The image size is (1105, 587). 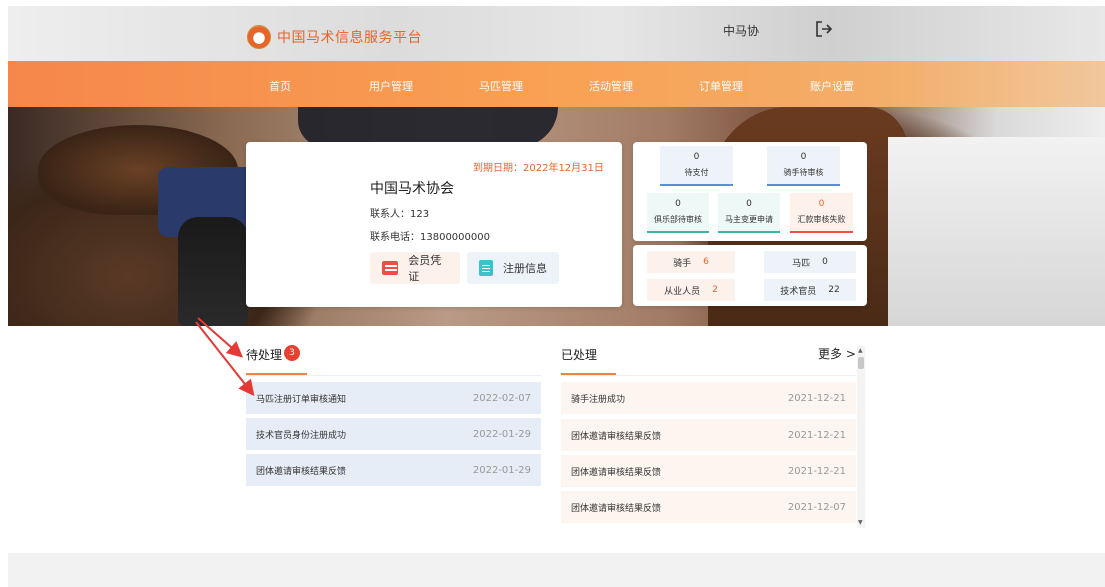 I want to click on main-nav: 首页 用户管理 马匹管理 活动管理 订单管理 账户设置, so click(x=556, y=84).